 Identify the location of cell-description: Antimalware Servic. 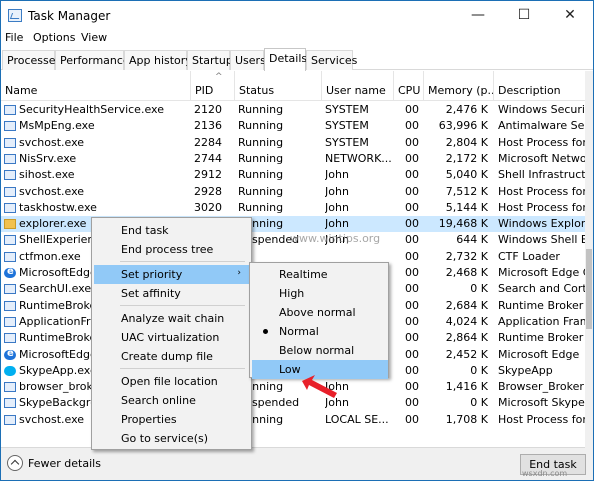
(541, 126).